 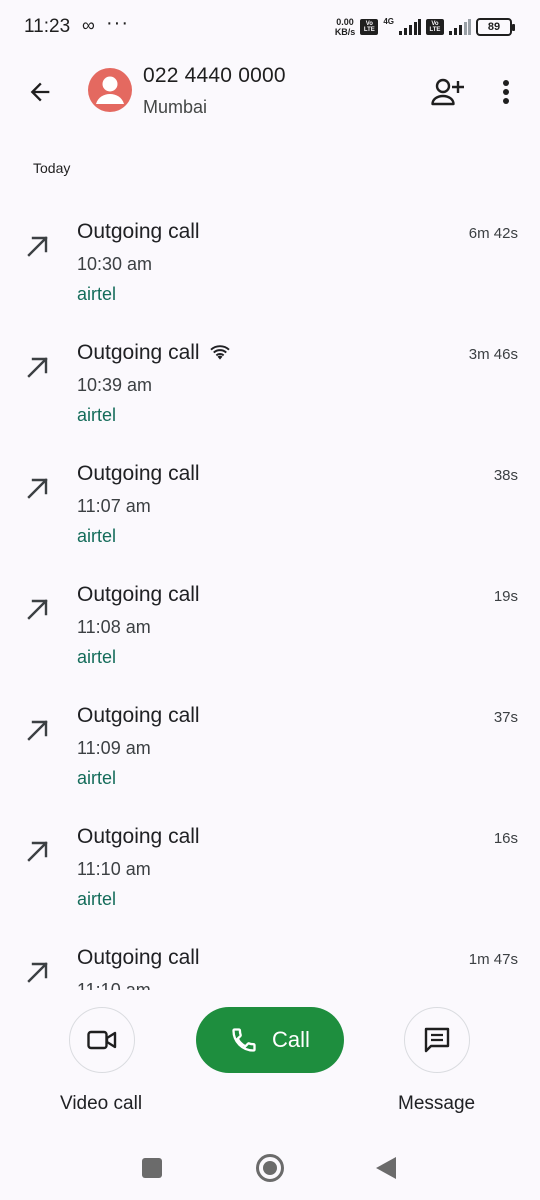 I want to click on network-type: 4G, so click(x=388, y=21).